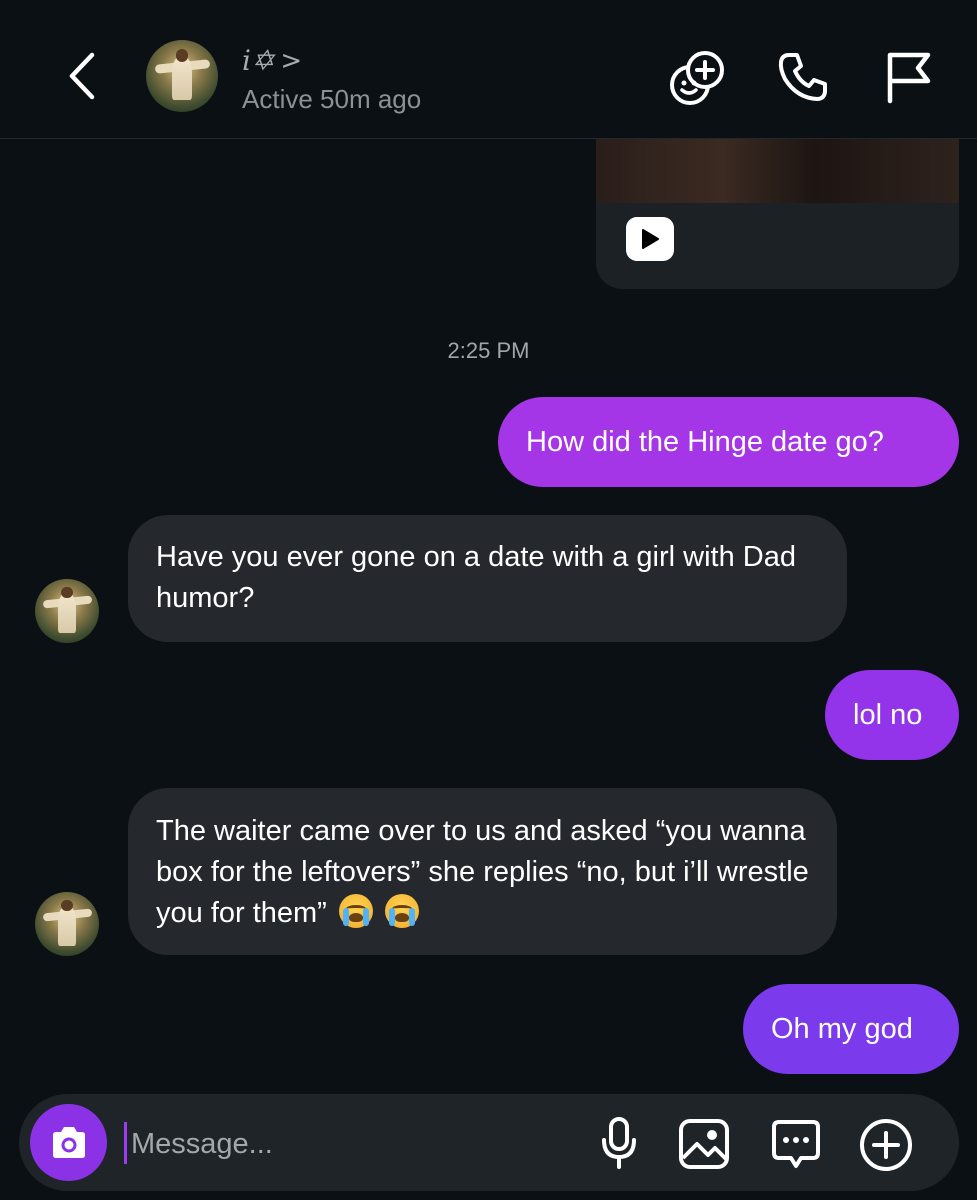 Image resolution: width=977 pixels, height=1200 pixels. Describe the element at coordinates (346, 1144) in the screenshot. I see `message-input` at that location.